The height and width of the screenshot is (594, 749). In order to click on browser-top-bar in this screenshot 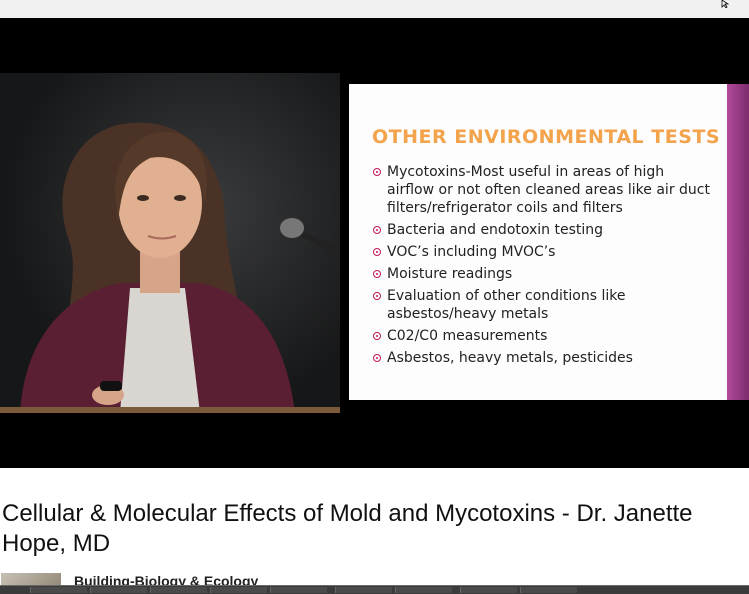, I will do `click(374, 9)`.